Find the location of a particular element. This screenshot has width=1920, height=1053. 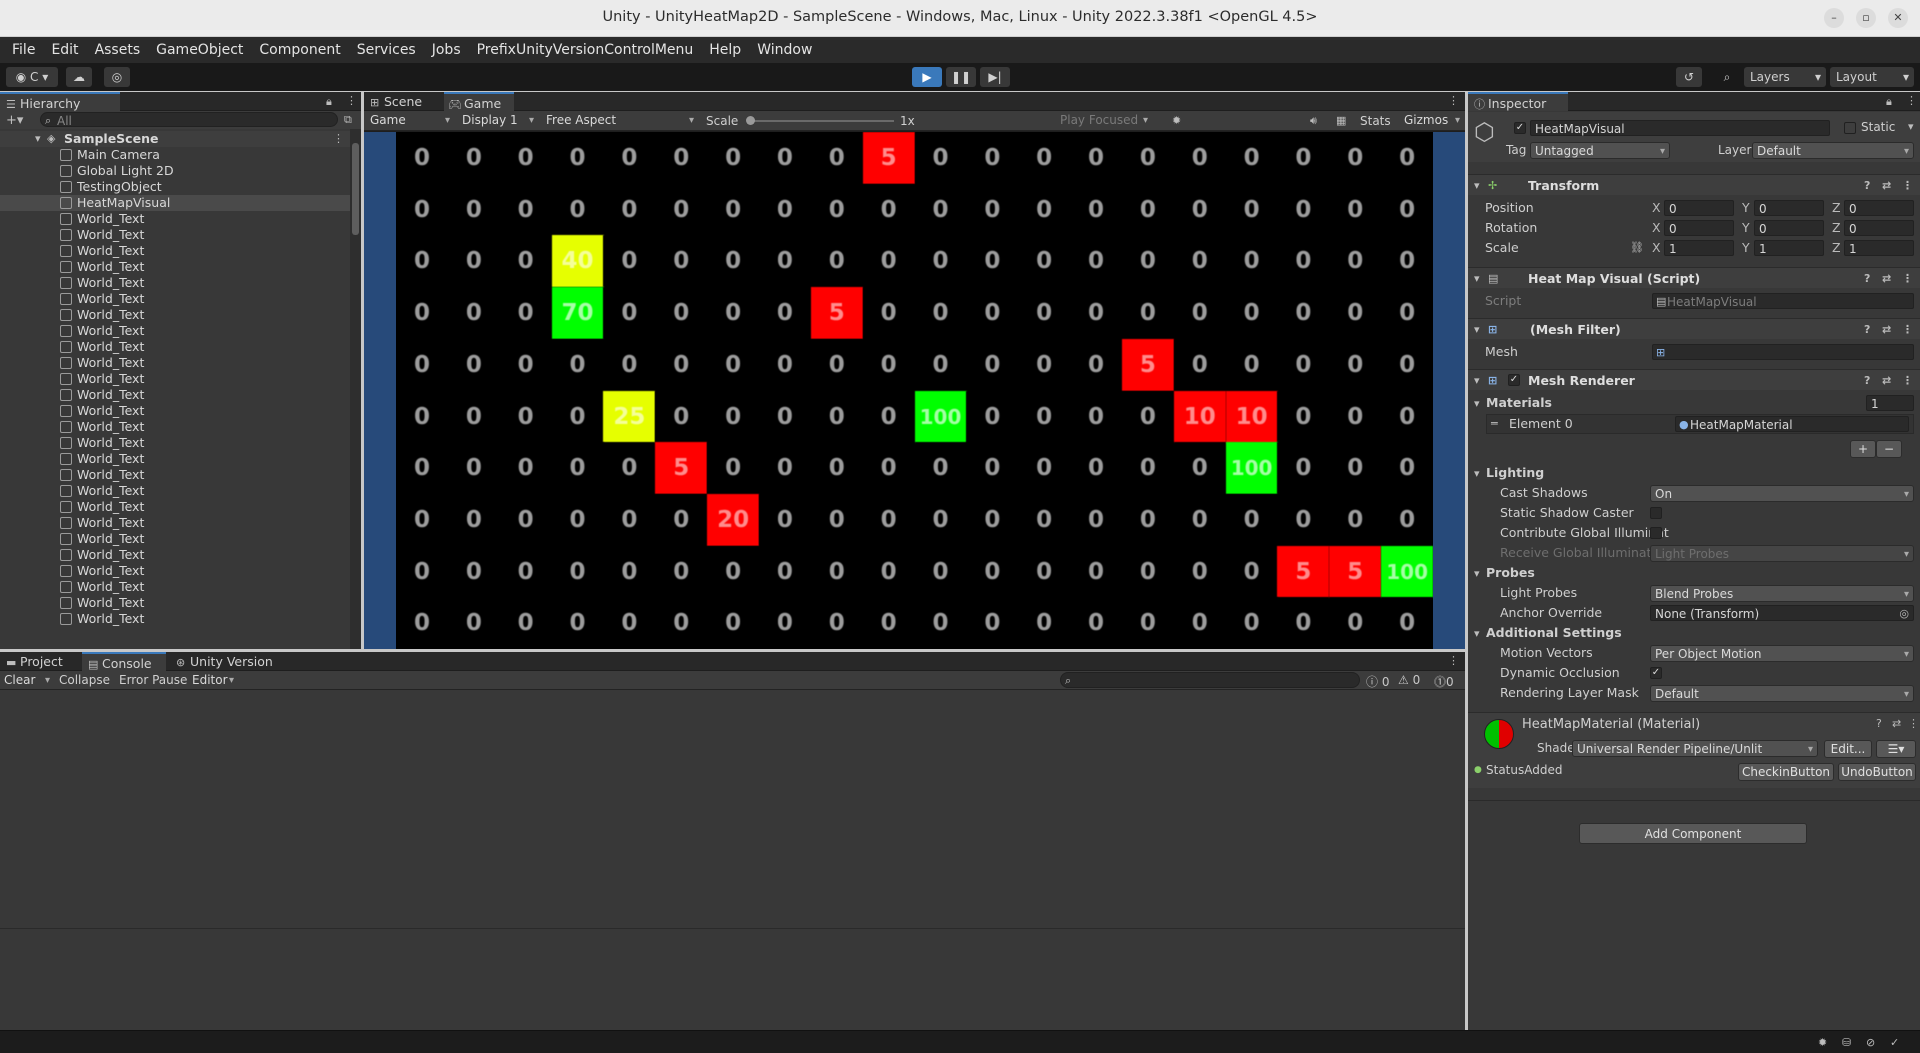

status-ok-icon: ✓ is located at coordinates (1894, 1042).